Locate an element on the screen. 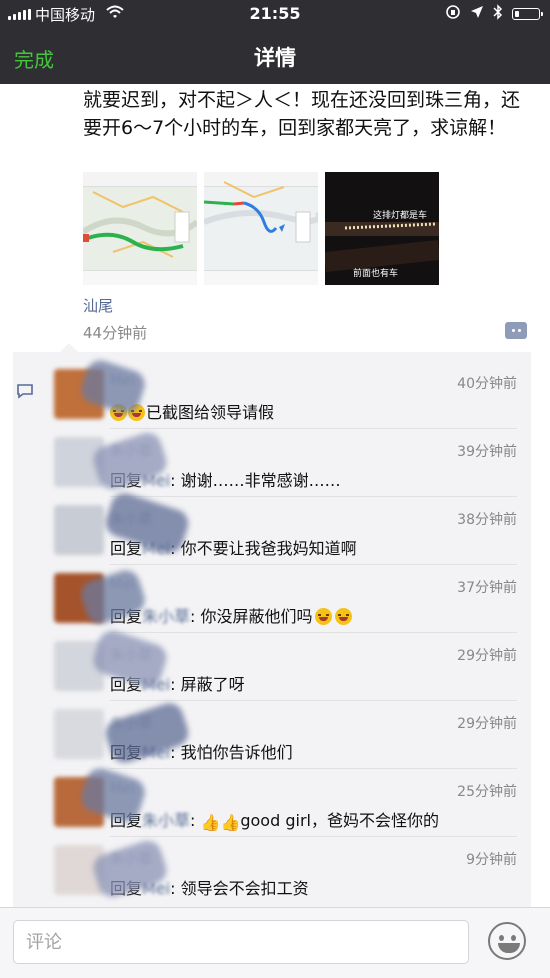  comment-body: good girl，爸妈不会怪你的 is located at coordinates (339, 820).